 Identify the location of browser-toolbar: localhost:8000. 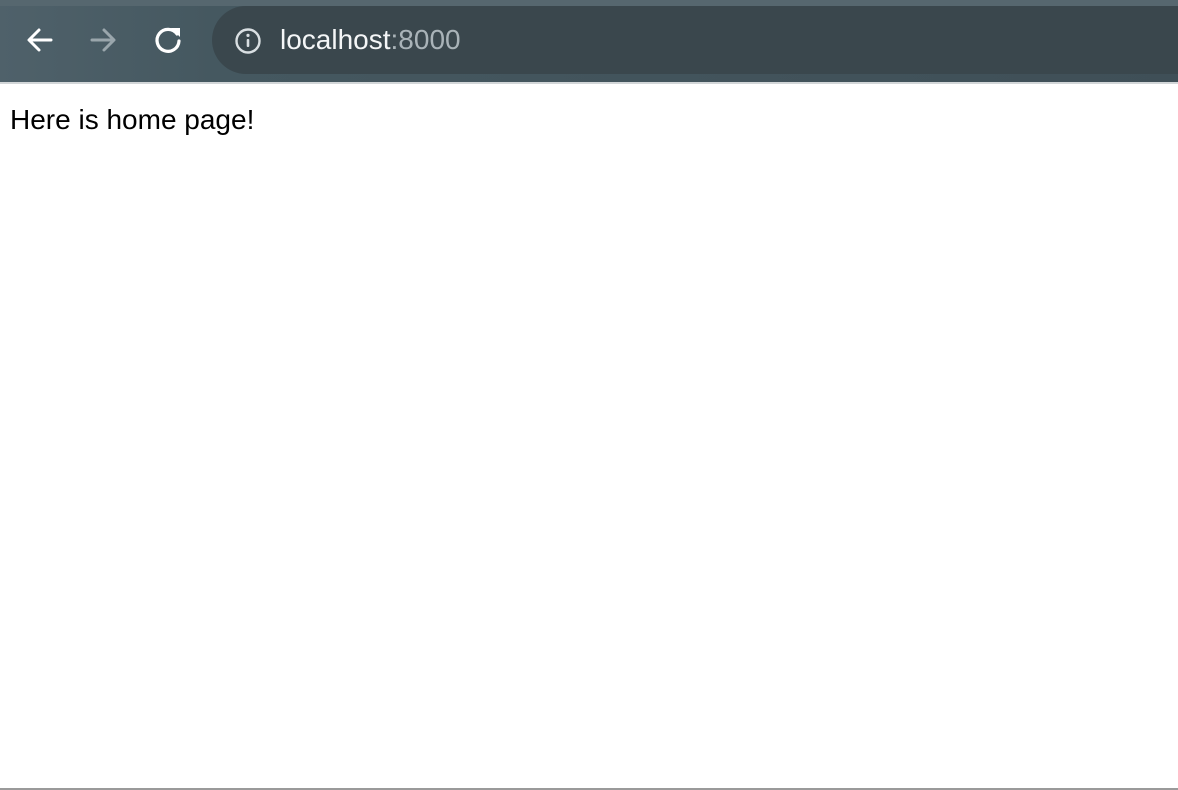
(589, 42).